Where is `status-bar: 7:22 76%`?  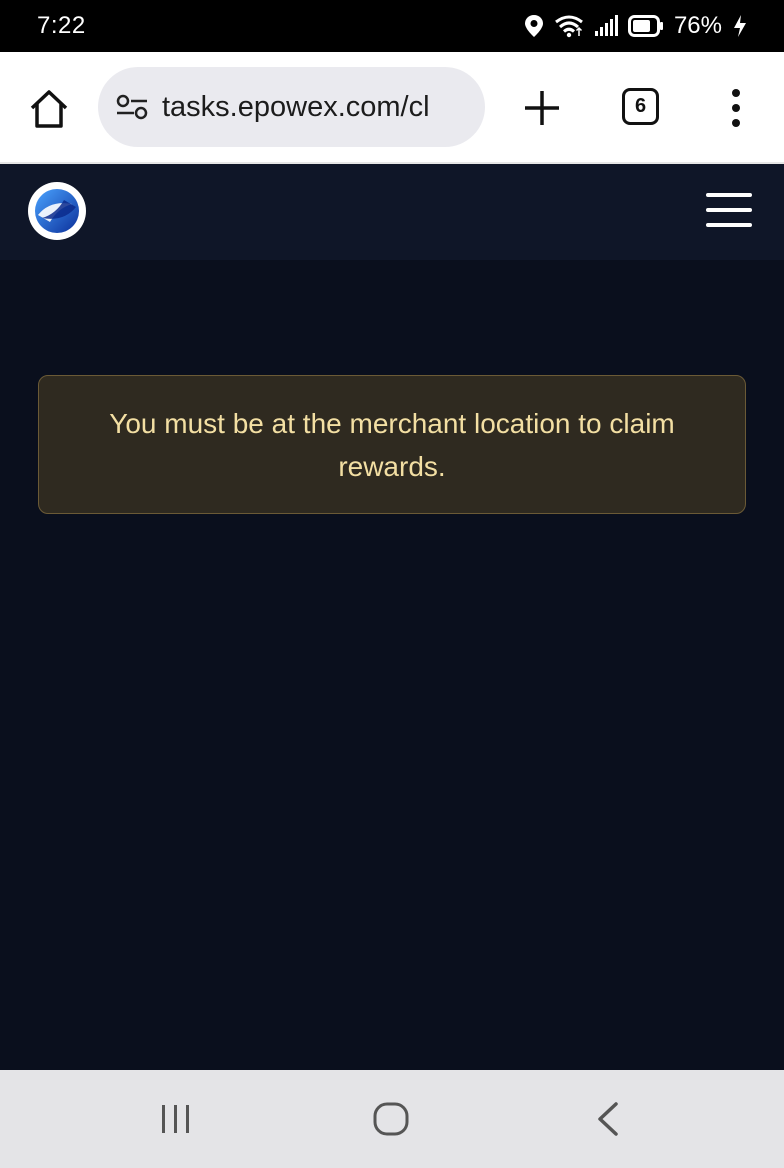 status-bar: 7:22 76% is located at coordinates (392, 26).